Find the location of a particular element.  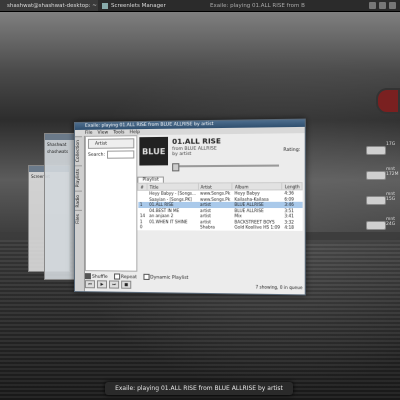

task-screenlets-manager: Screenlets Manager is located at coordinates (152, 5).